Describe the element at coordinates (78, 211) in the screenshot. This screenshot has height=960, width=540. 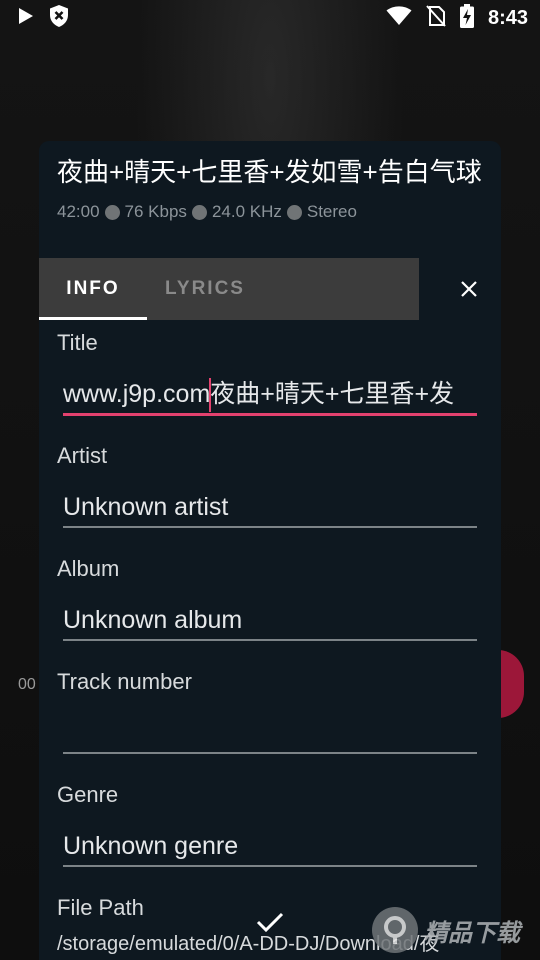
I see `duration: 42:00` at that location.